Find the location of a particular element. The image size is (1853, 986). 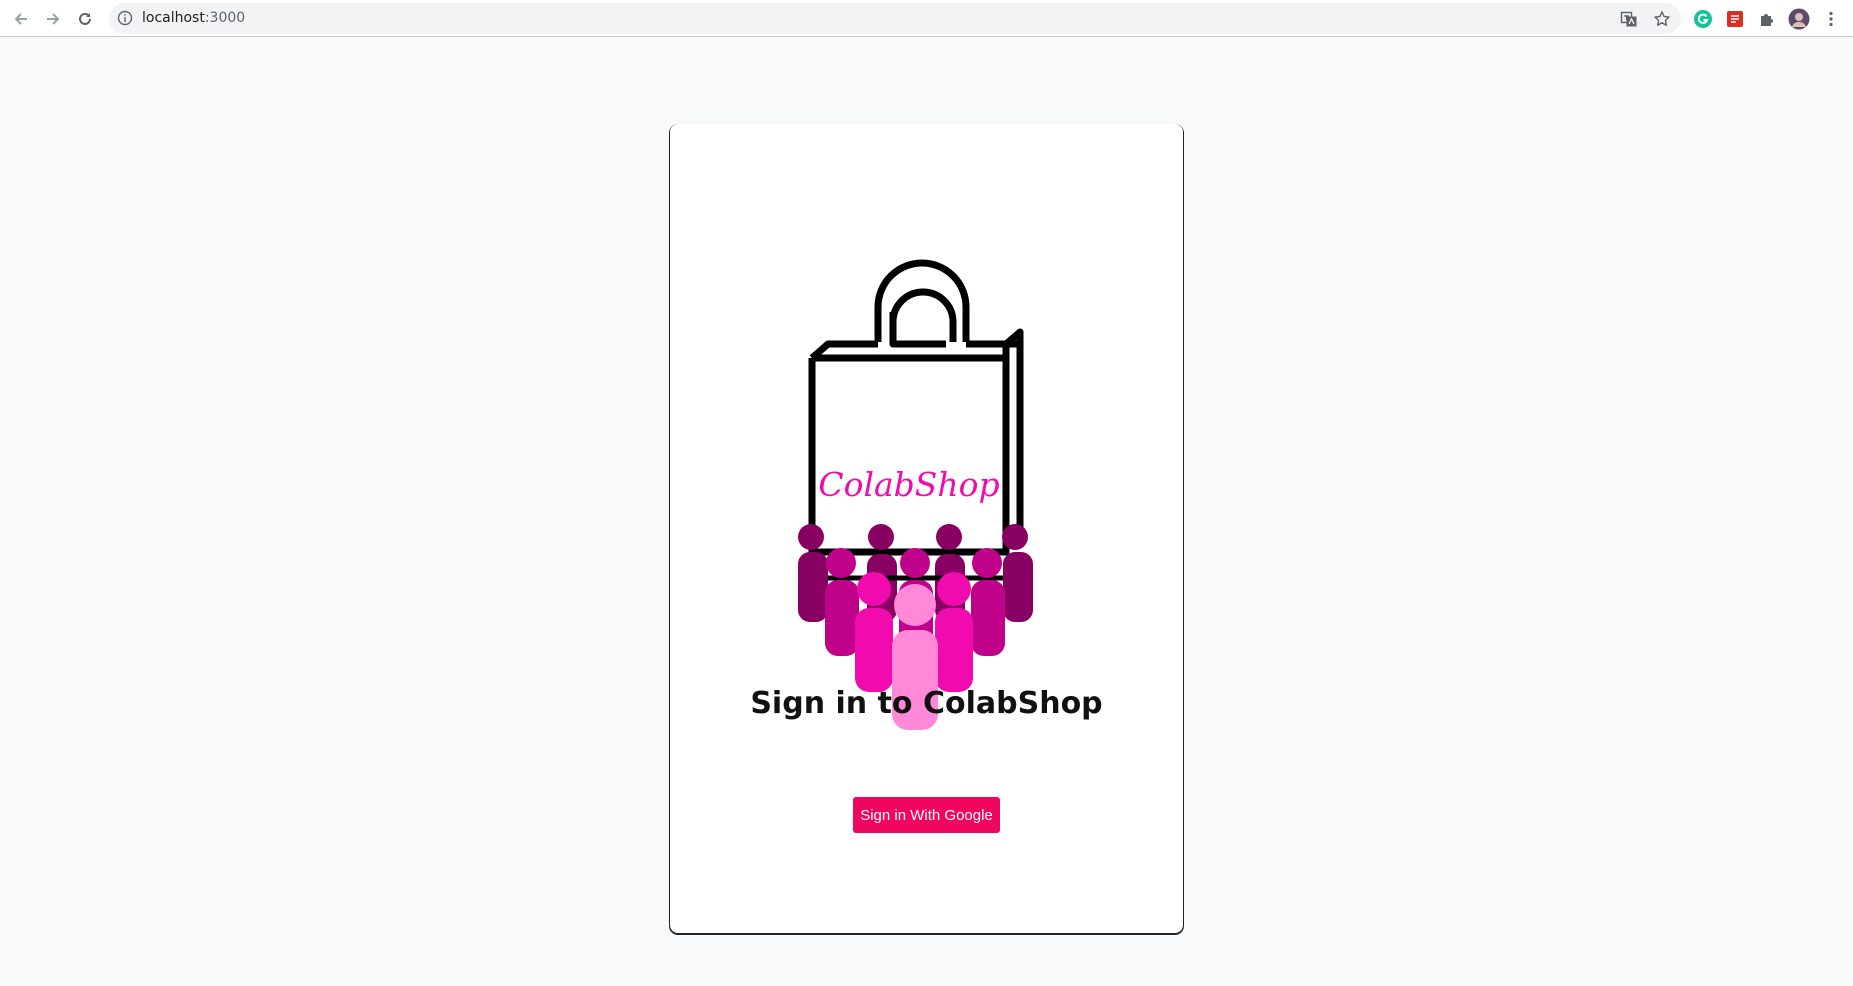

bag-handle-hook is located at coordinates (917, 335).